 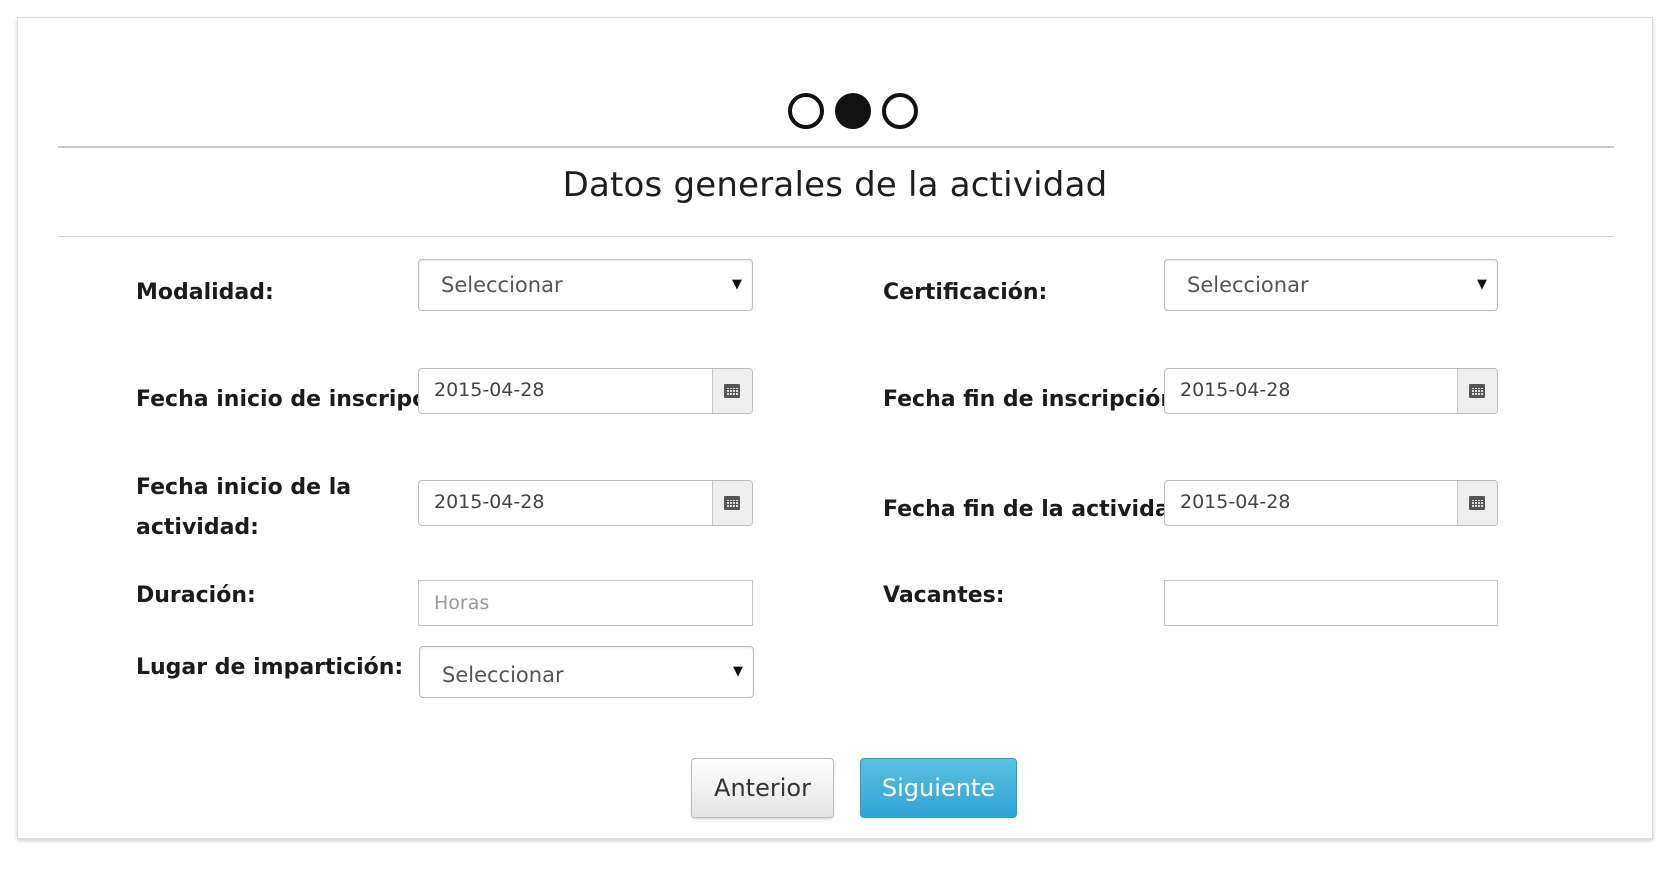 I want to click on previous-button: Anterior, so click(x=762, y=788).